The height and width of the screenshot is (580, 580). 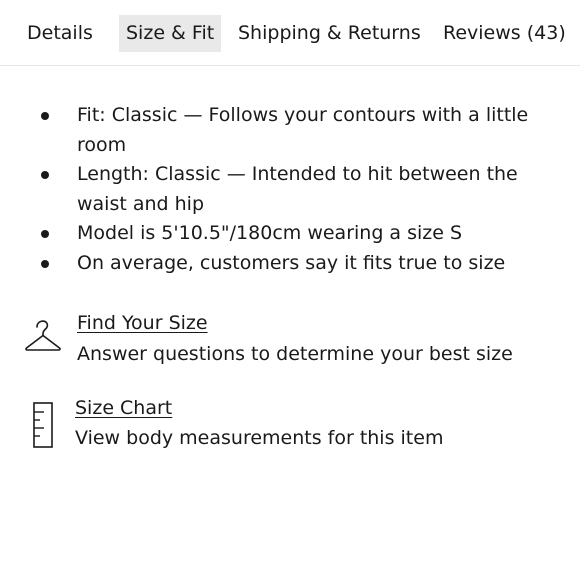 I want to click on fit-note-item: Model is 5'10.5"/180cm wearing a size S, so click(x=290, y=234).